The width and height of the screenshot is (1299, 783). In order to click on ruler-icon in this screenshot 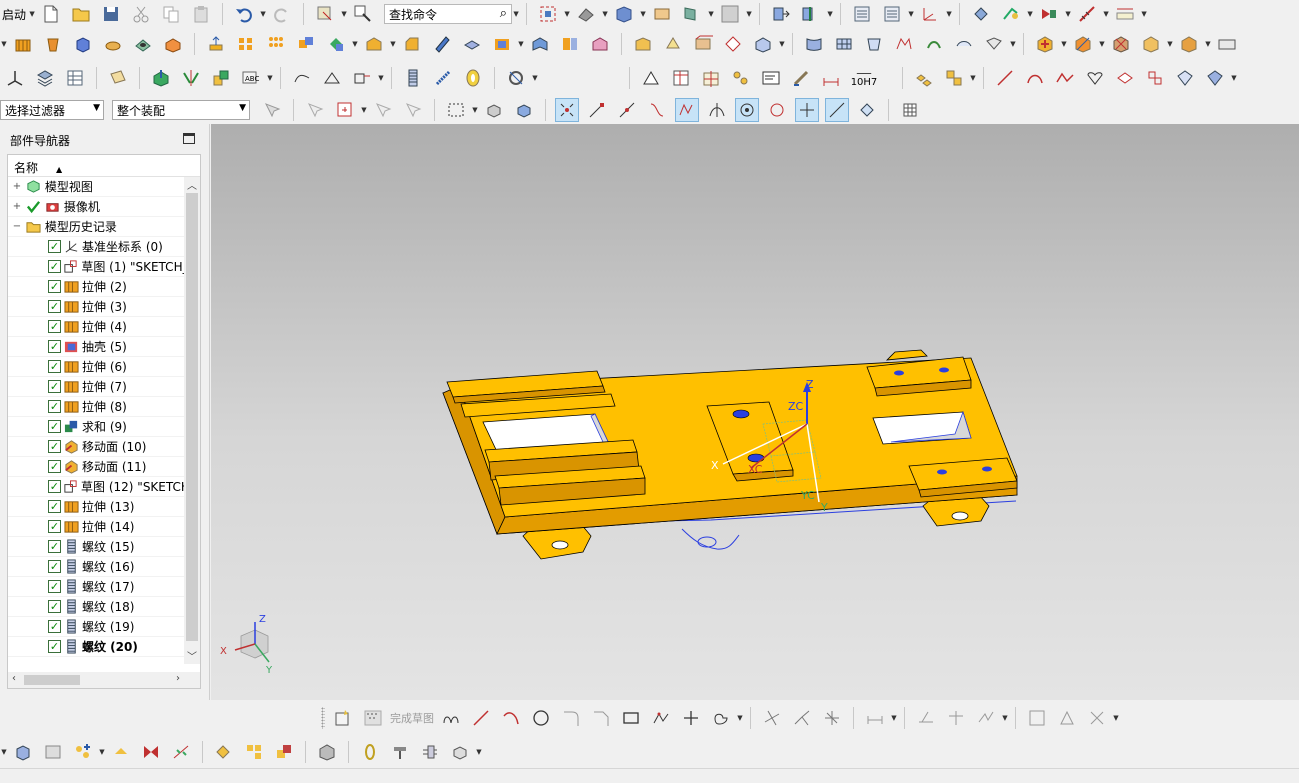, I will do `click(1125, 14)`.